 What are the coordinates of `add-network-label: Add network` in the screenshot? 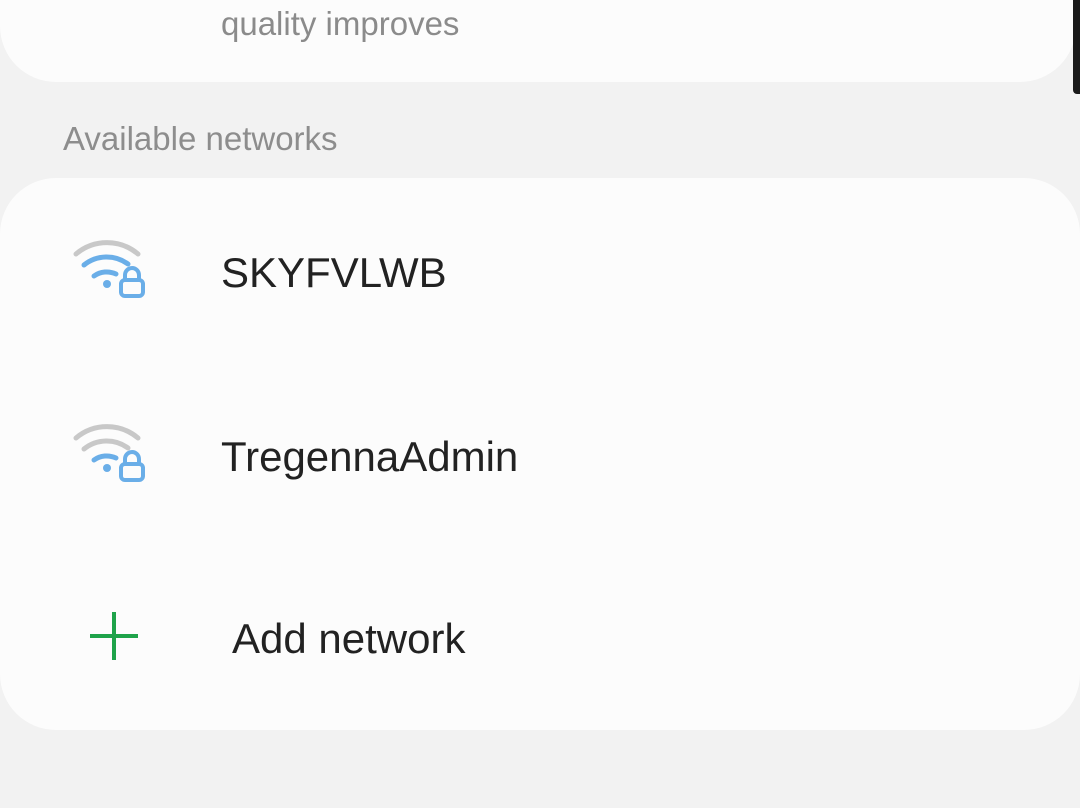 It's located at (349, 638).